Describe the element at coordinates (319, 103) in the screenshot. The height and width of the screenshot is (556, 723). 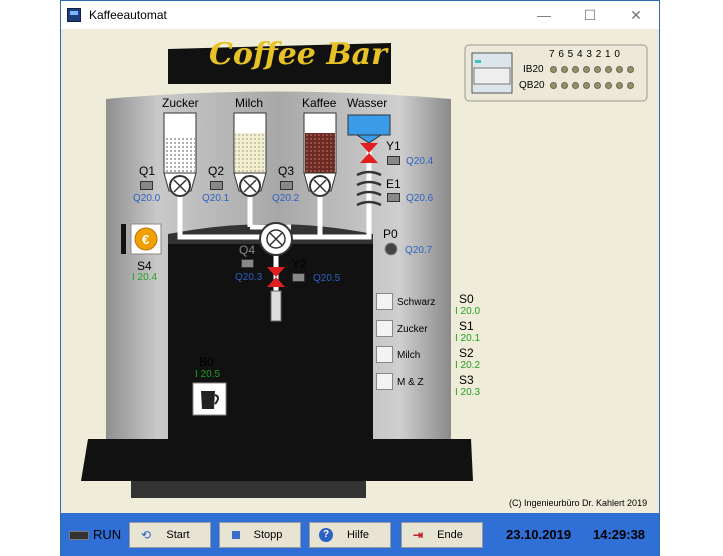
I see `container-label-kaffee: Kaffee` at that location.